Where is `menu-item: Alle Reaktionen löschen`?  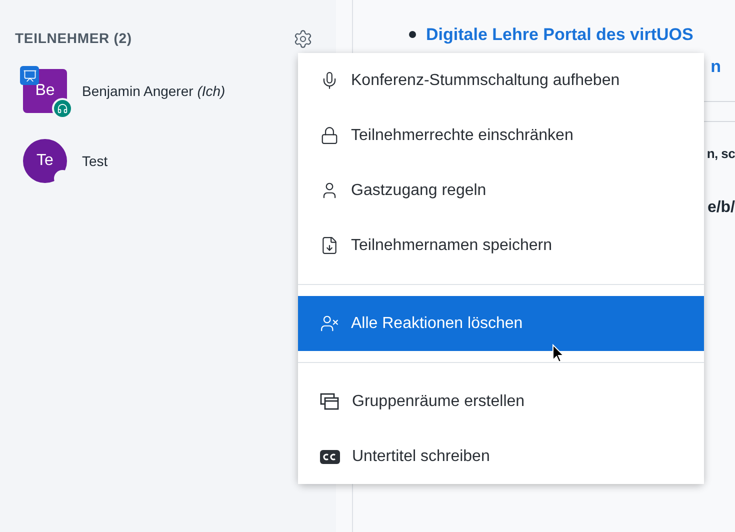 menu-item: Alle Reaktionen löschen is located at coordinates (501, 323).